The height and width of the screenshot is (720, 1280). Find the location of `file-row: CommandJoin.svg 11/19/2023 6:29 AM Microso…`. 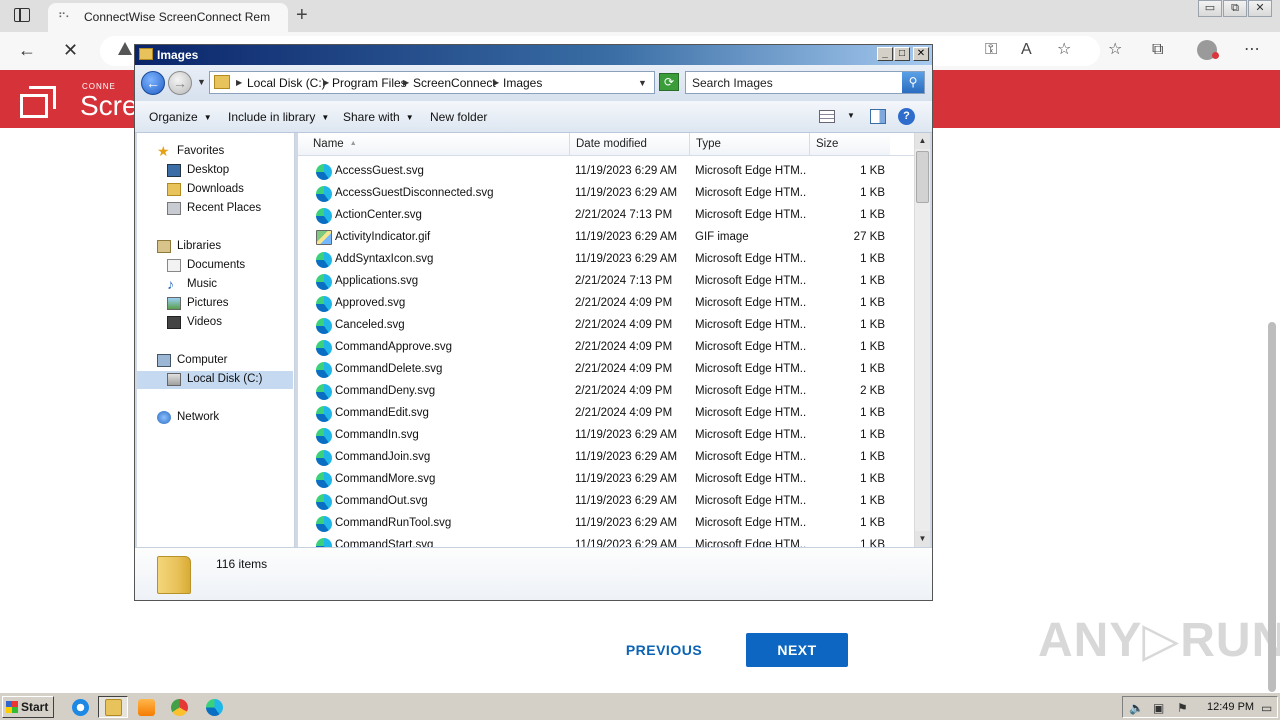

file-row: CommandJoin.svg 11/19/2023 6:29 AM Microso… is located at coordinates (606, 458).